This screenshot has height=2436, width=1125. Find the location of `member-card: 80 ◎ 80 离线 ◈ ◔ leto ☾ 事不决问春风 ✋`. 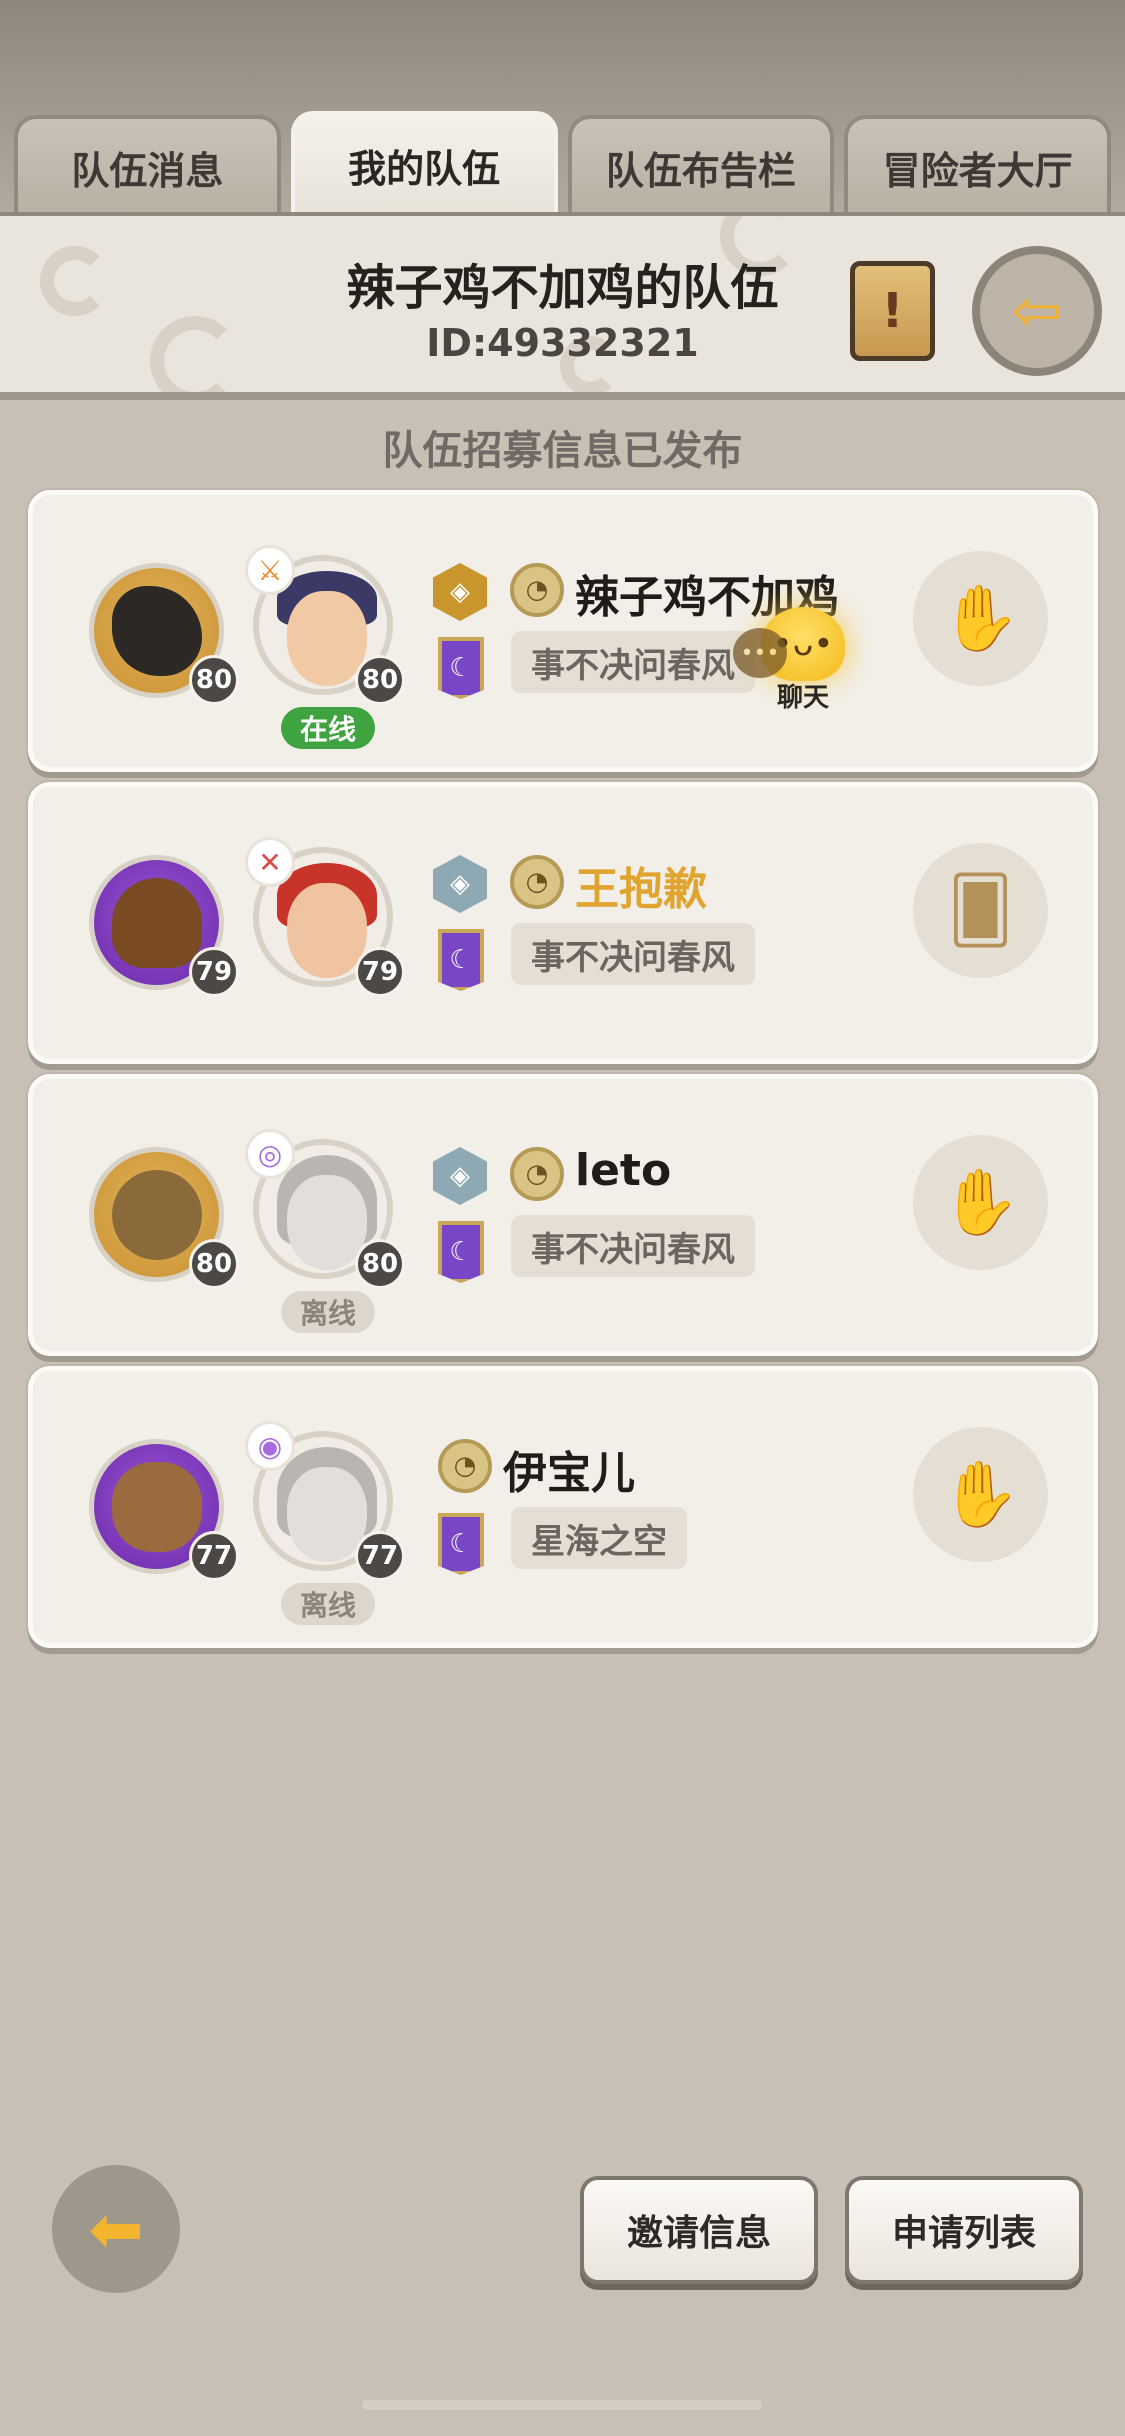

member-card: 80 ◎ 80 离线 ◈ ◔ leto ☾ 事不决问春风 ✋ is located at coordinates (563, 1215).